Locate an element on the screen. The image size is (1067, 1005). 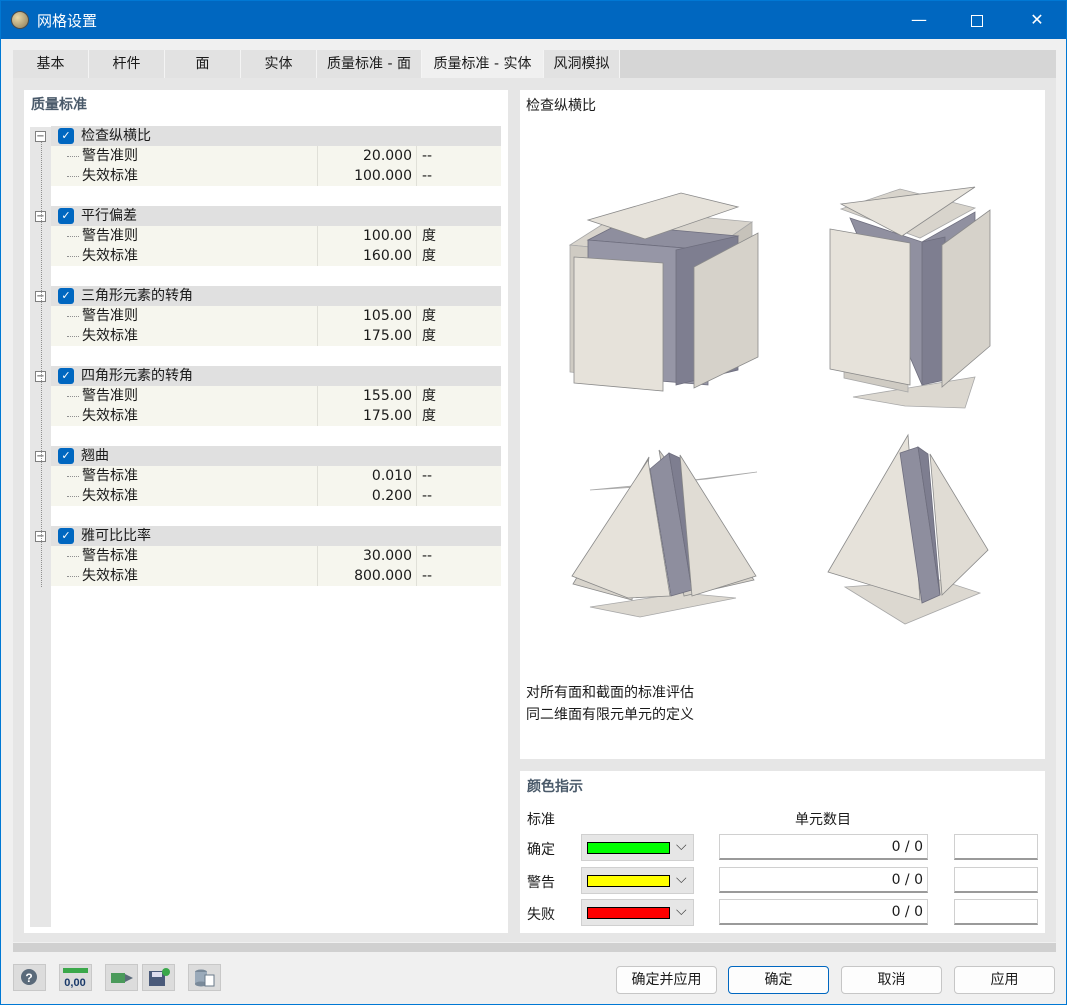
count-column-header: 单元数目 is located at coordinates (823, 820).